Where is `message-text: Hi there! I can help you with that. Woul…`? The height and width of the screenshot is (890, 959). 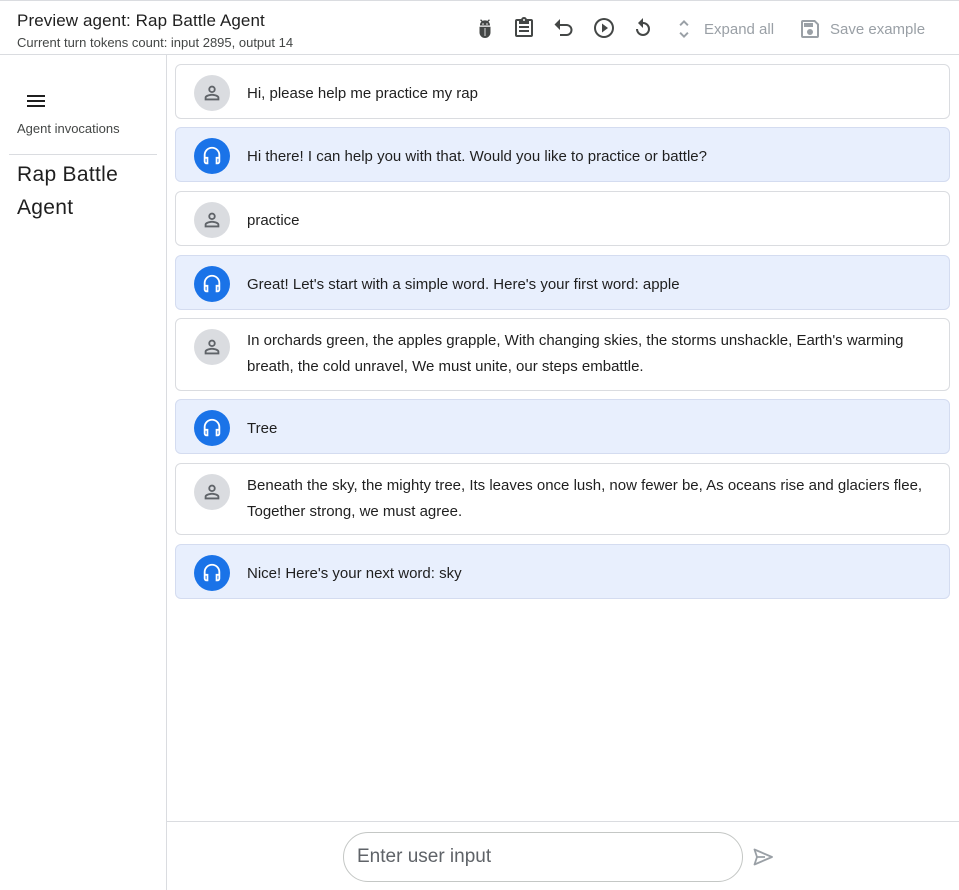 message-text: Hi there! I can help you with that. Woul… is located at coordinates (477, 156).